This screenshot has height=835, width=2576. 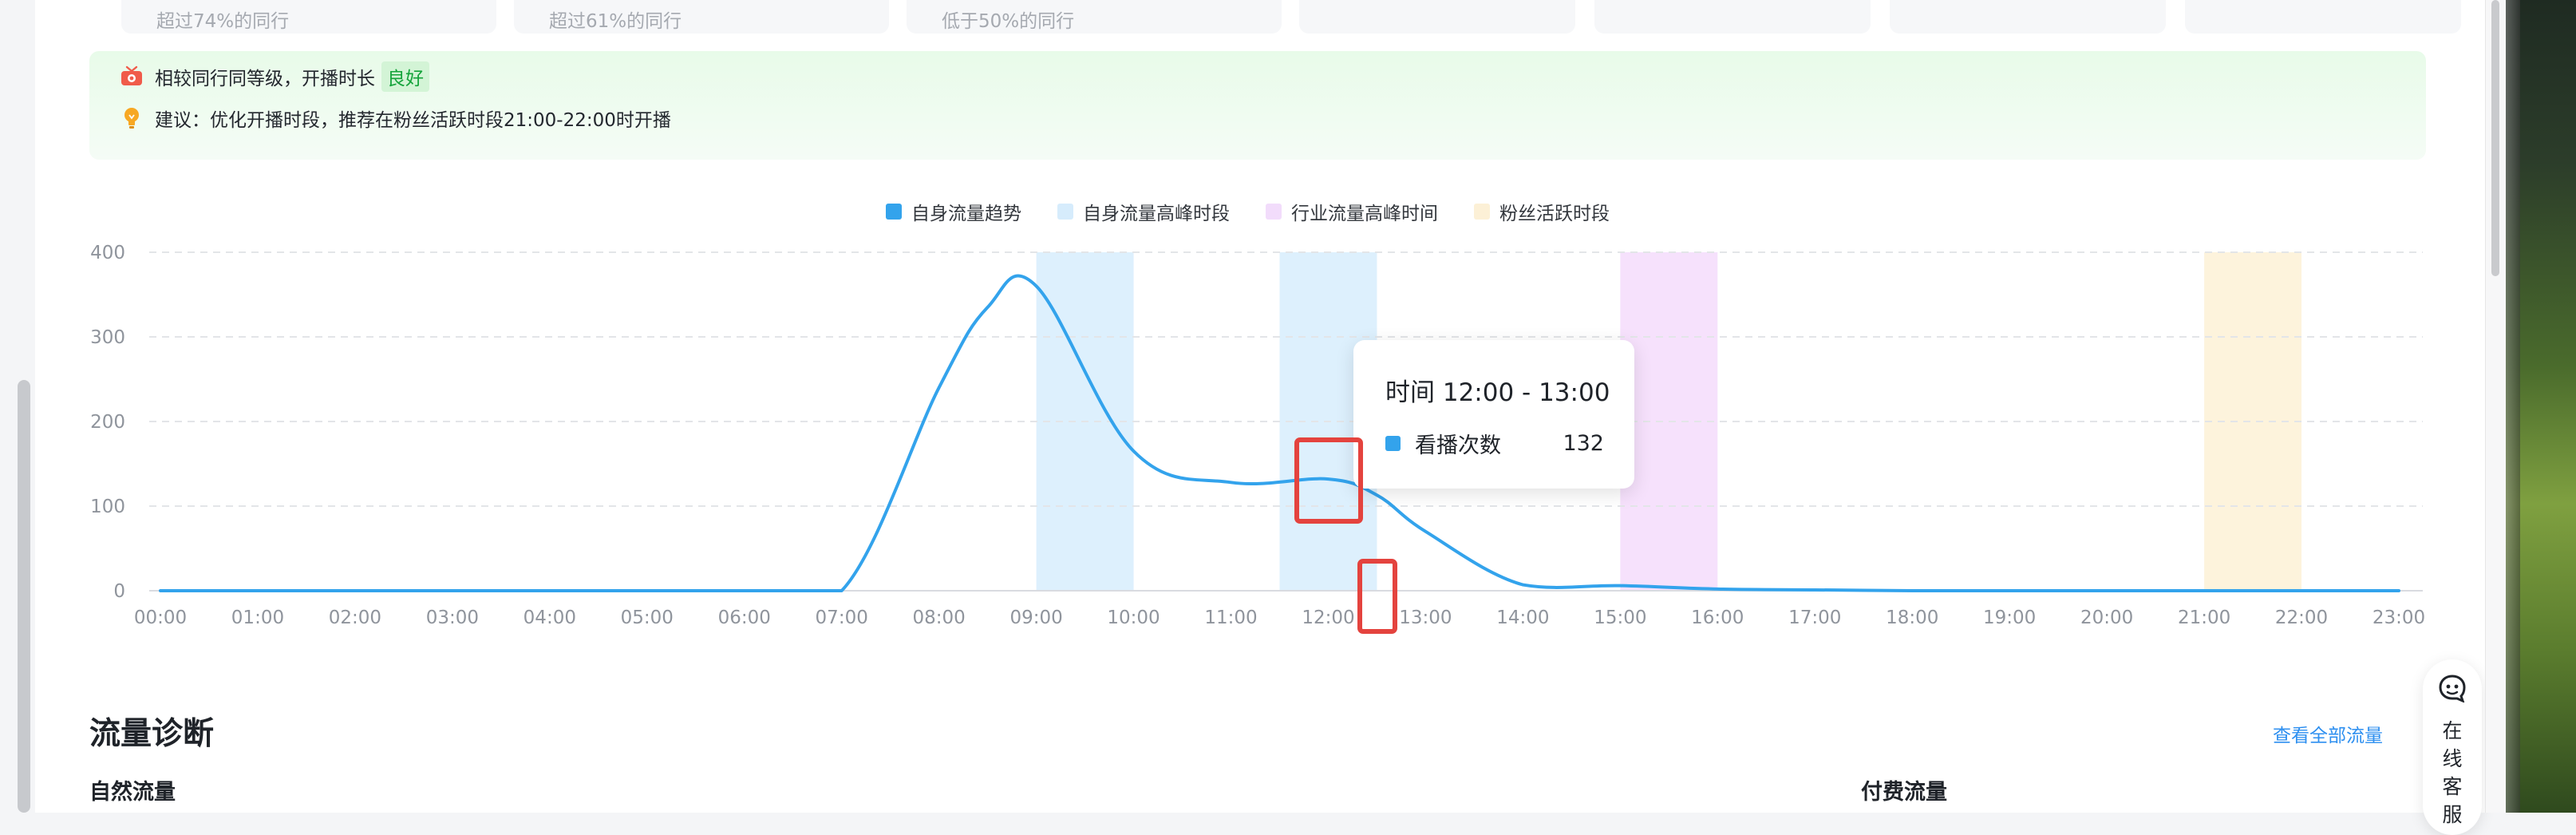 I want to click on online-service-button: 在 线 客 服, so click(x=2452, y=747).